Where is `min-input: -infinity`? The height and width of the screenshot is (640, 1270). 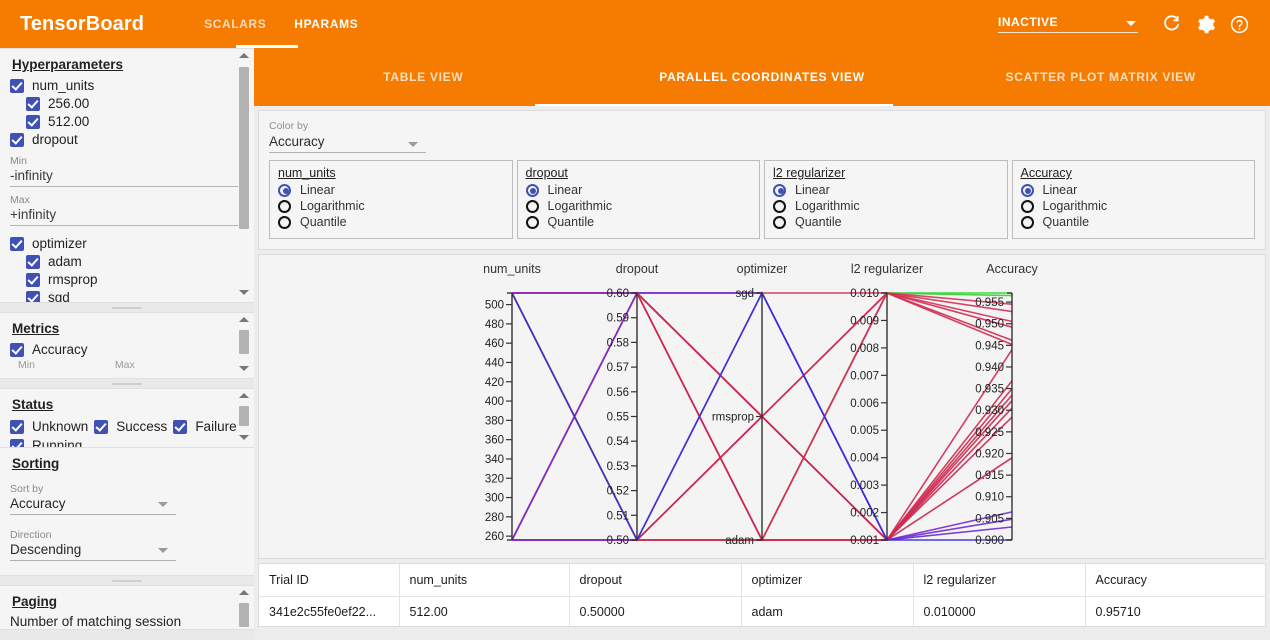 min-input: -infinity is located at coordinates (124, 177).